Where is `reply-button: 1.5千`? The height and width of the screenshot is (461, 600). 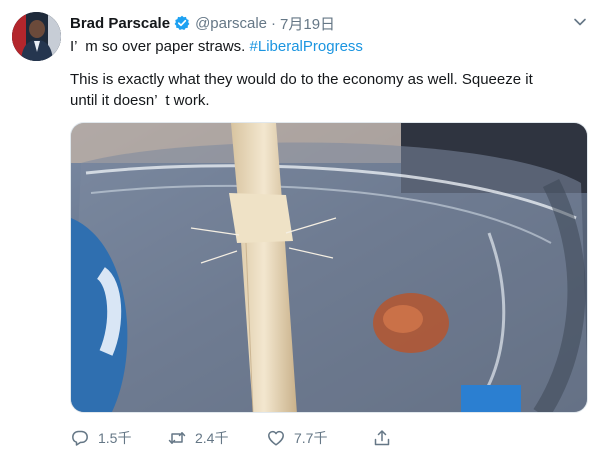 reply-button: 1.5千 is located at coordinates (118, 438).